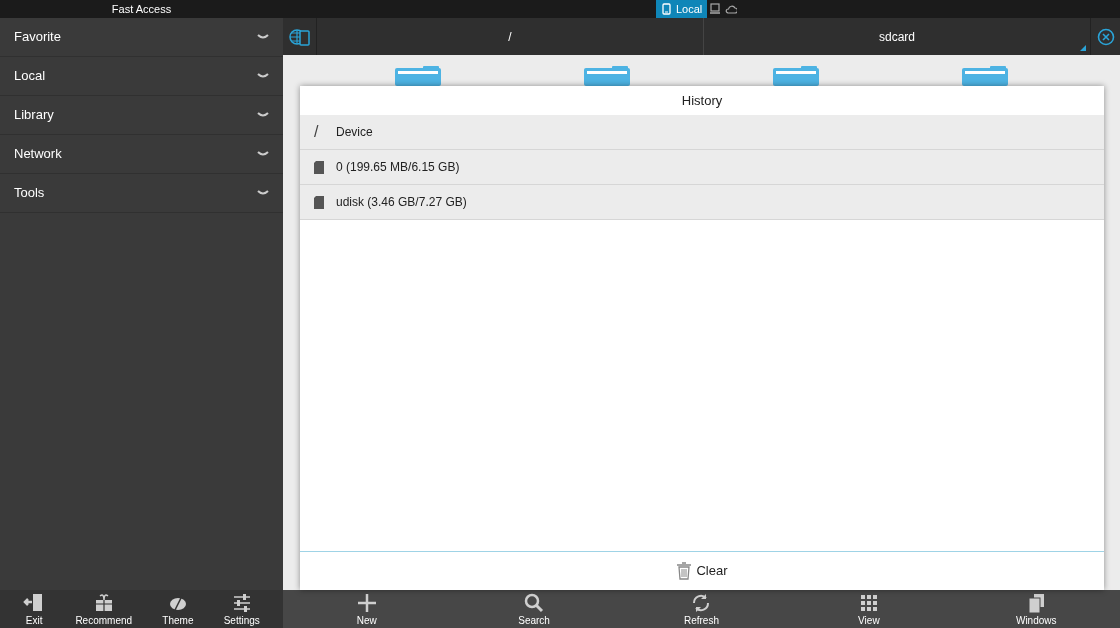 The image size is (1120, 628). What do you see at coordinates (702, 167) in the screenshot?
I see `history-item: 0 (199.65 MB/6.15 GB)` at bounding box center [702, 167].